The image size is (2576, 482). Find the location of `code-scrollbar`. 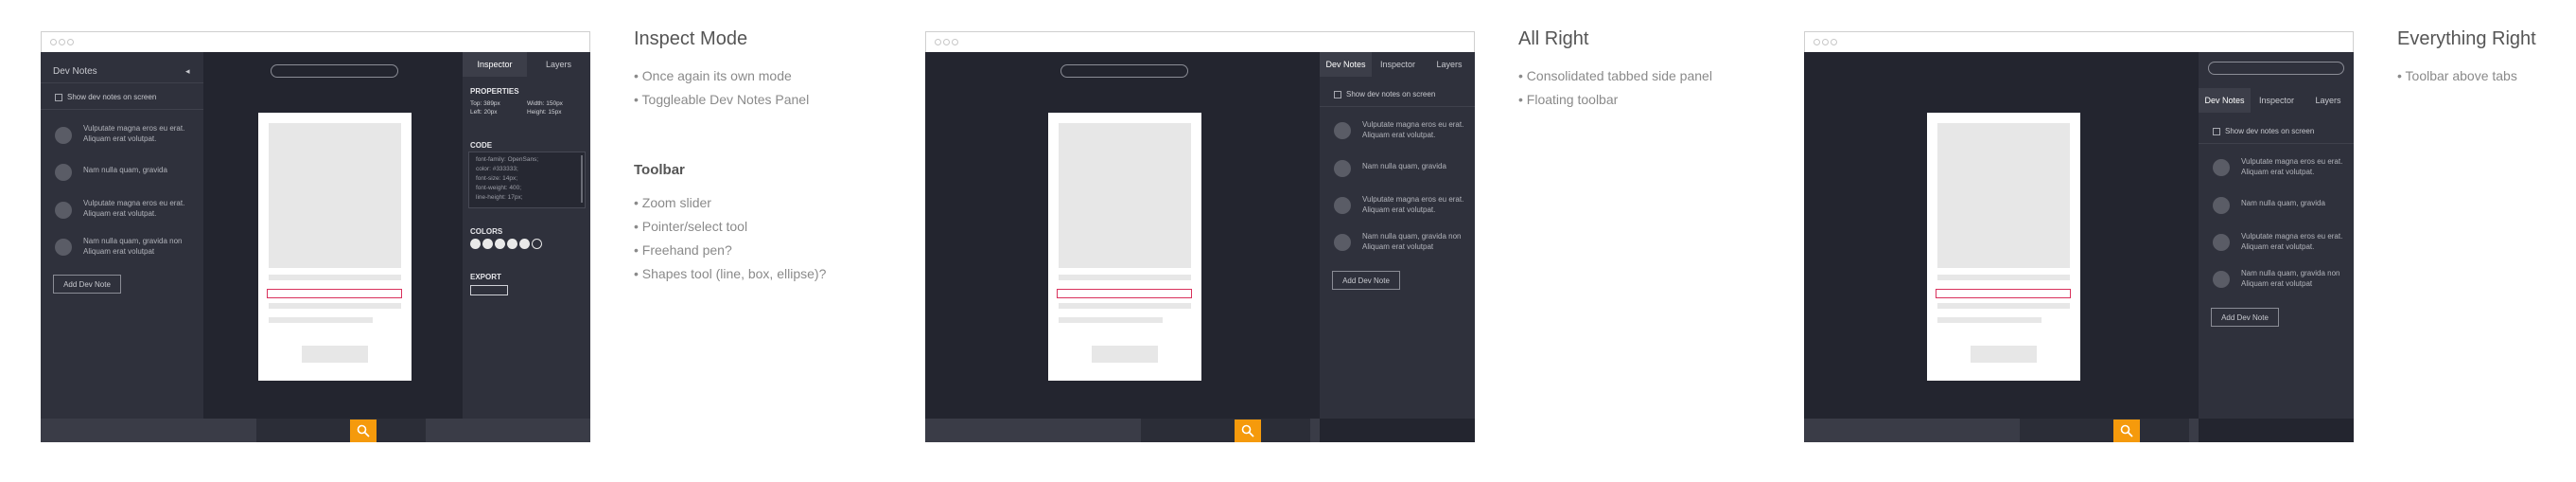

code-scrollbar is located at coordinates (582, 179).